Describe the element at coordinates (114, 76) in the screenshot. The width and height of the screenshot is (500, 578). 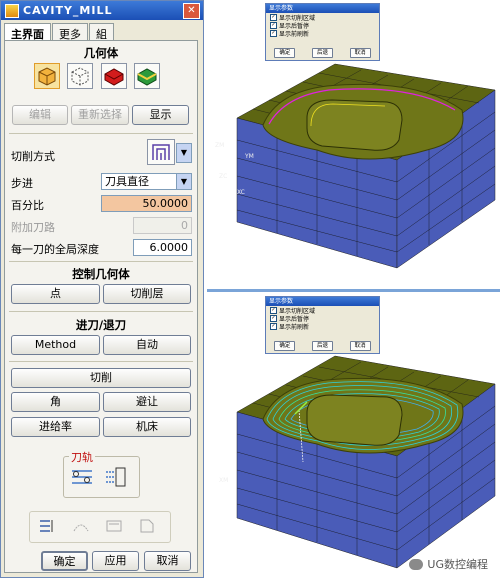
I see `check-geometry-icon` at that location.